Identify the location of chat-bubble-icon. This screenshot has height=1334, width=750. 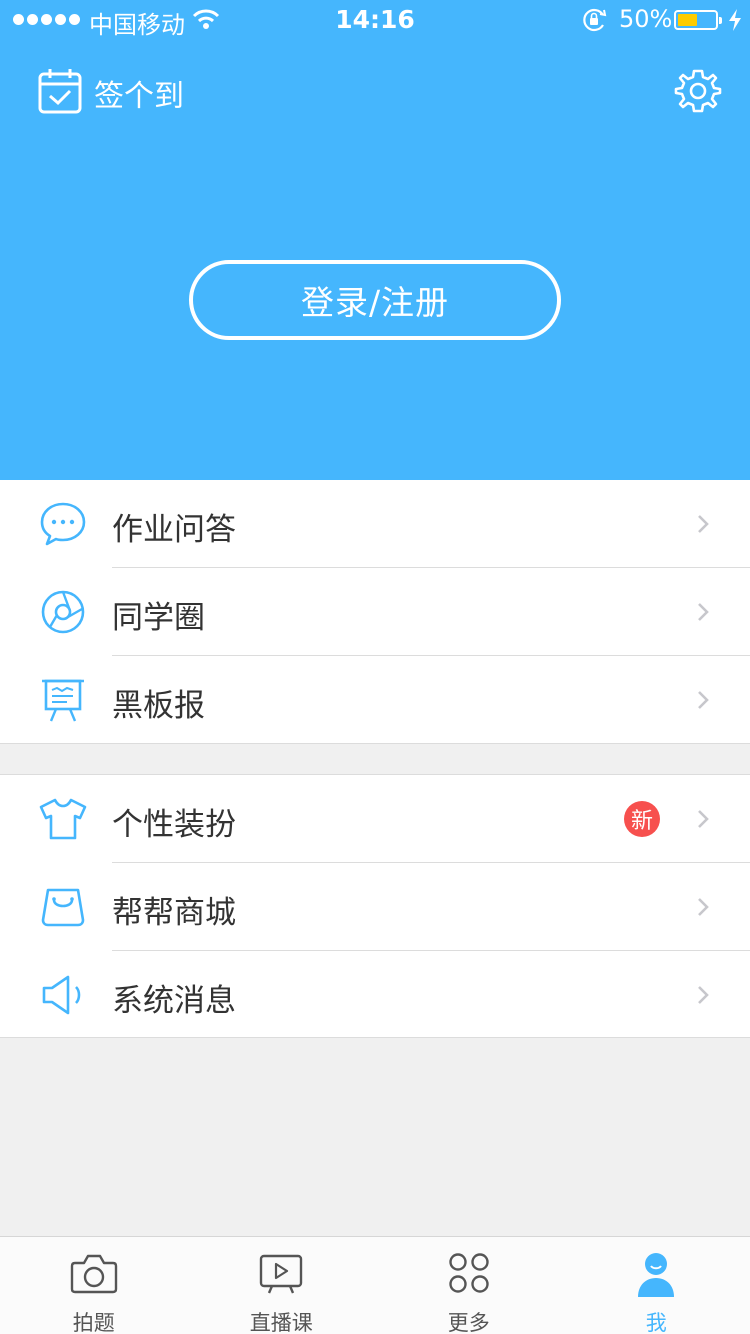
(63, 524).